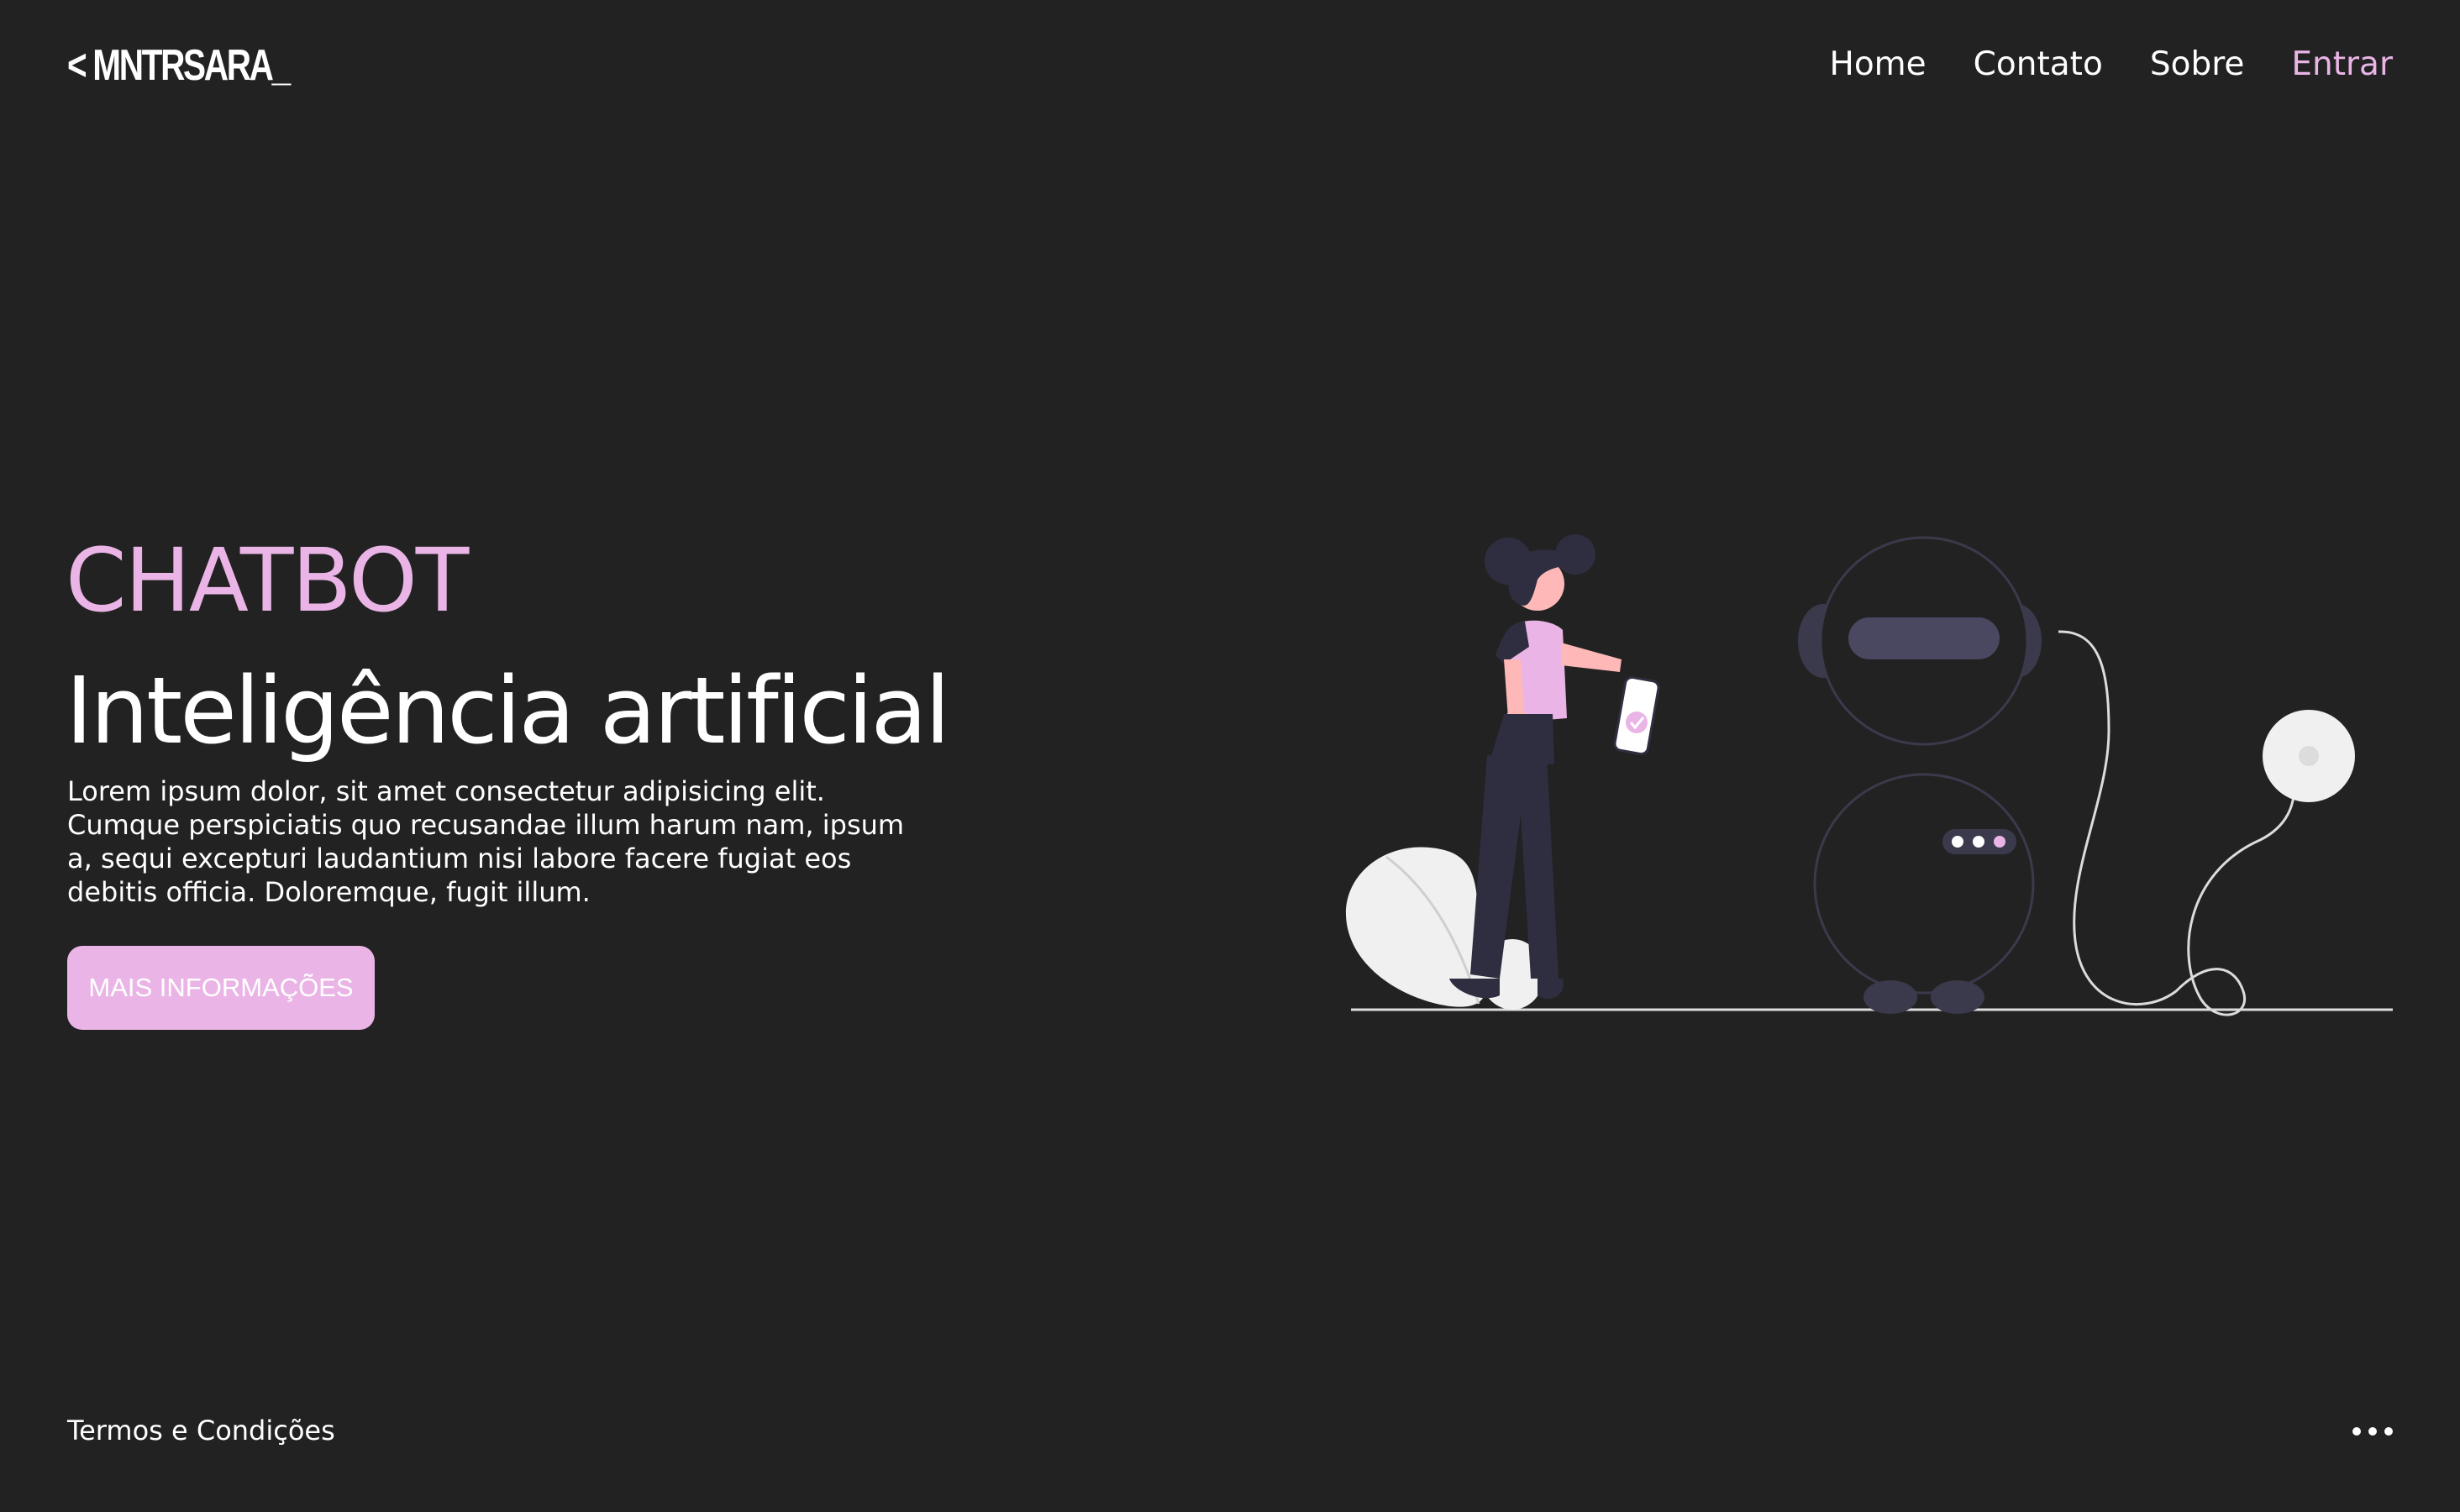  I want to click on nav-about: Sobre, so click(2197, 64).